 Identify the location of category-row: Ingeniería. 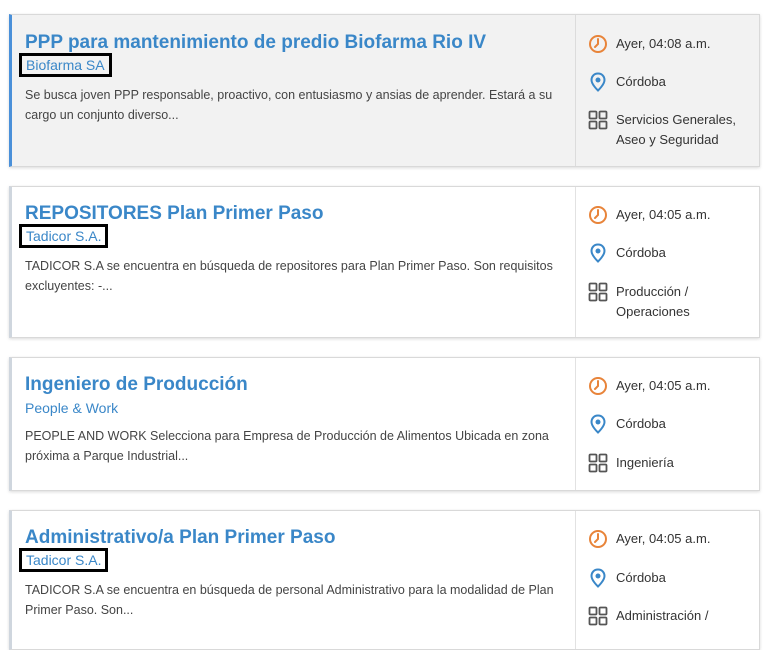
(631, 463).